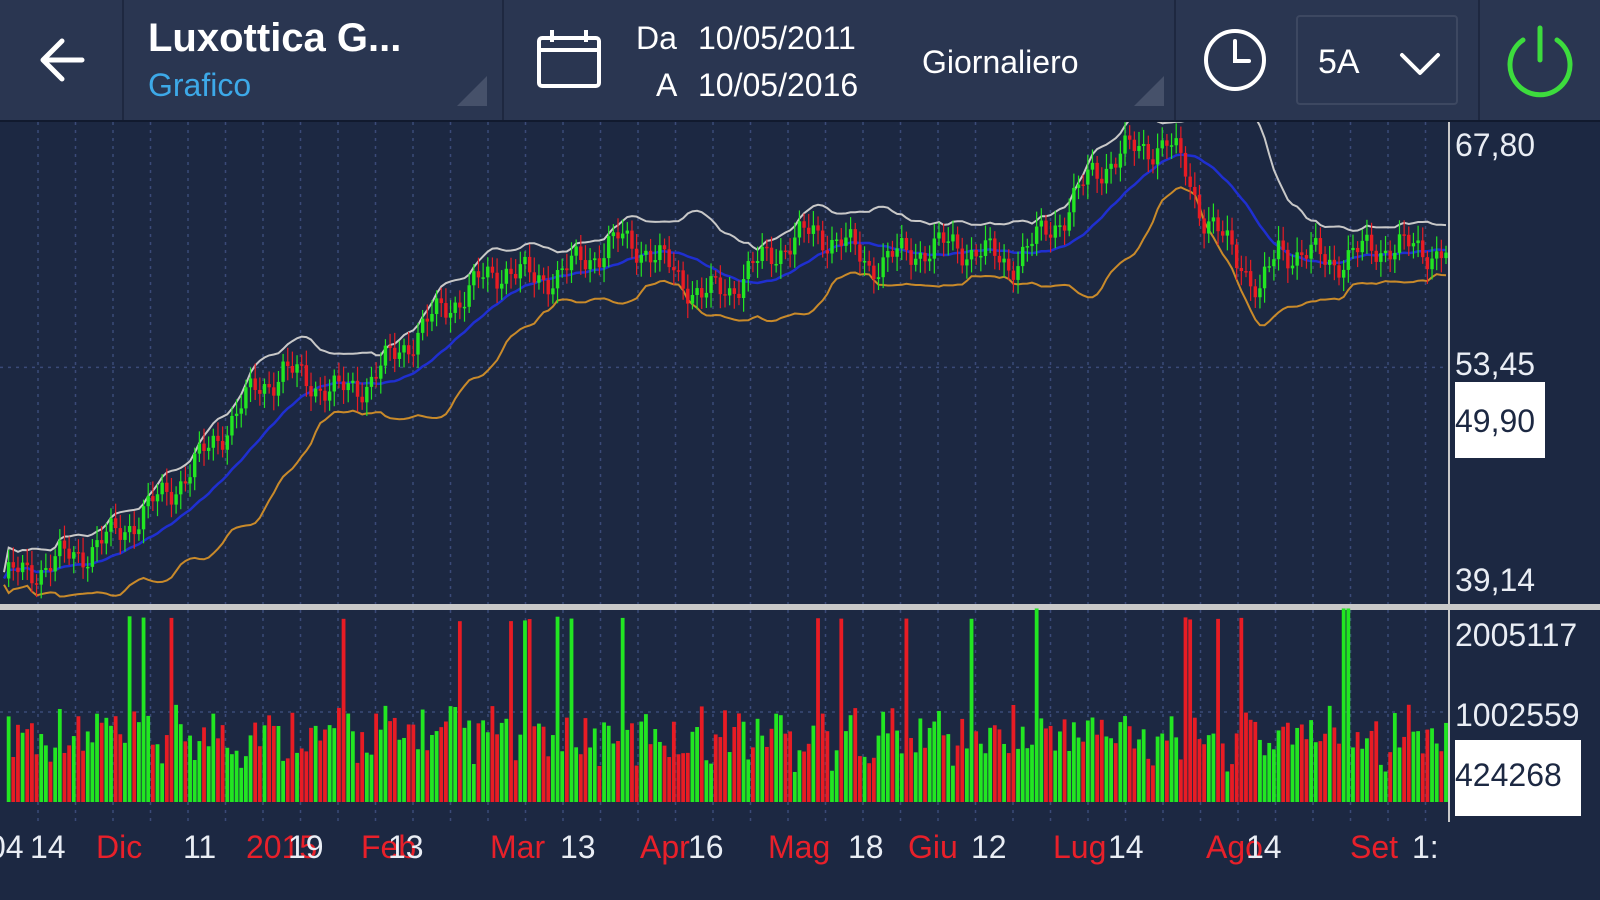  I want to click on period-select: 5A, so click(1377, 60).